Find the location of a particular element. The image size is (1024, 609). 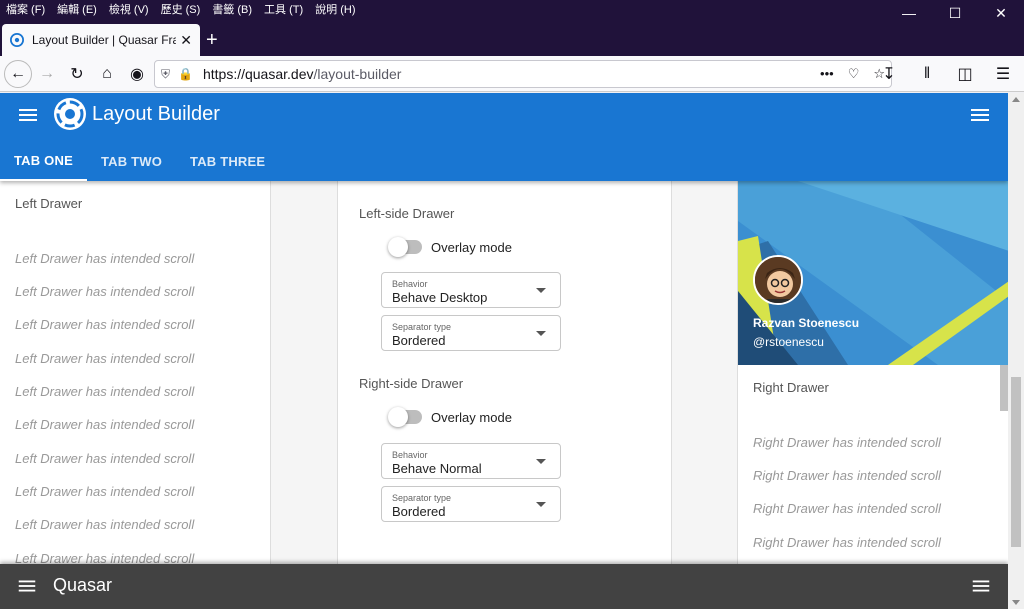

new-tab-icon: + is located at coordinates (212, 40).